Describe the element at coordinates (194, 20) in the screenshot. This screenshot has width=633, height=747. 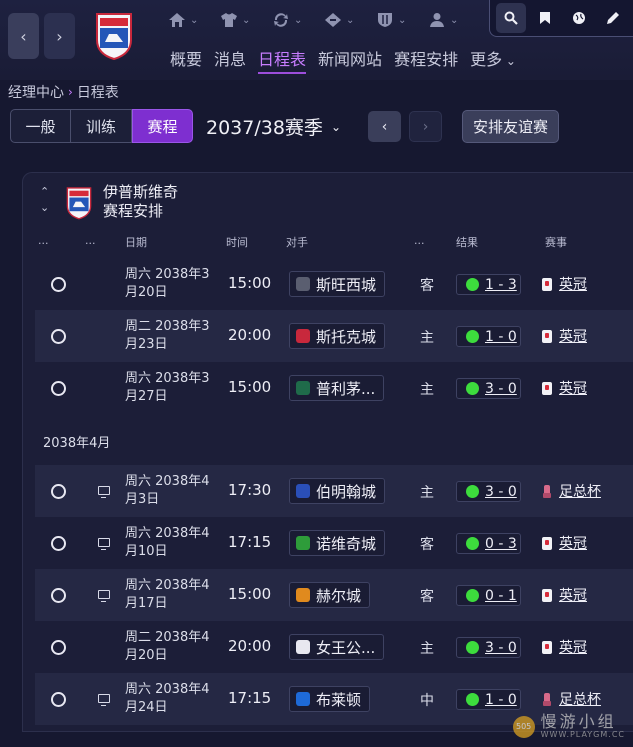
I see `home-icon: ⌄` at that location.